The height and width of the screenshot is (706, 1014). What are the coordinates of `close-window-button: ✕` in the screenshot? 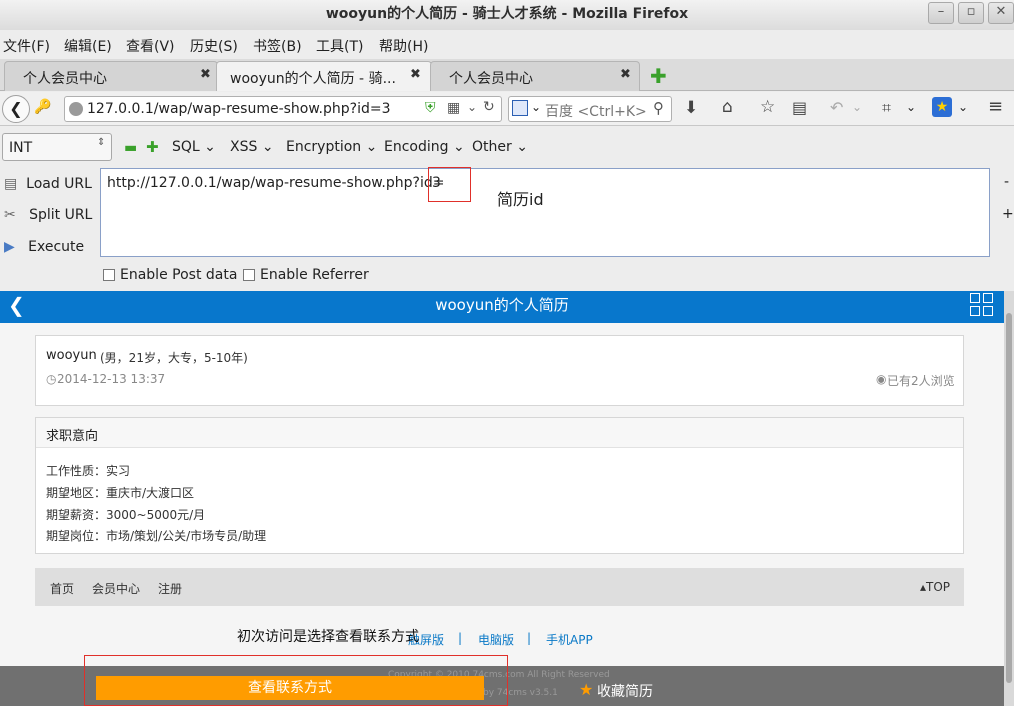 It's located at (1001, 13).